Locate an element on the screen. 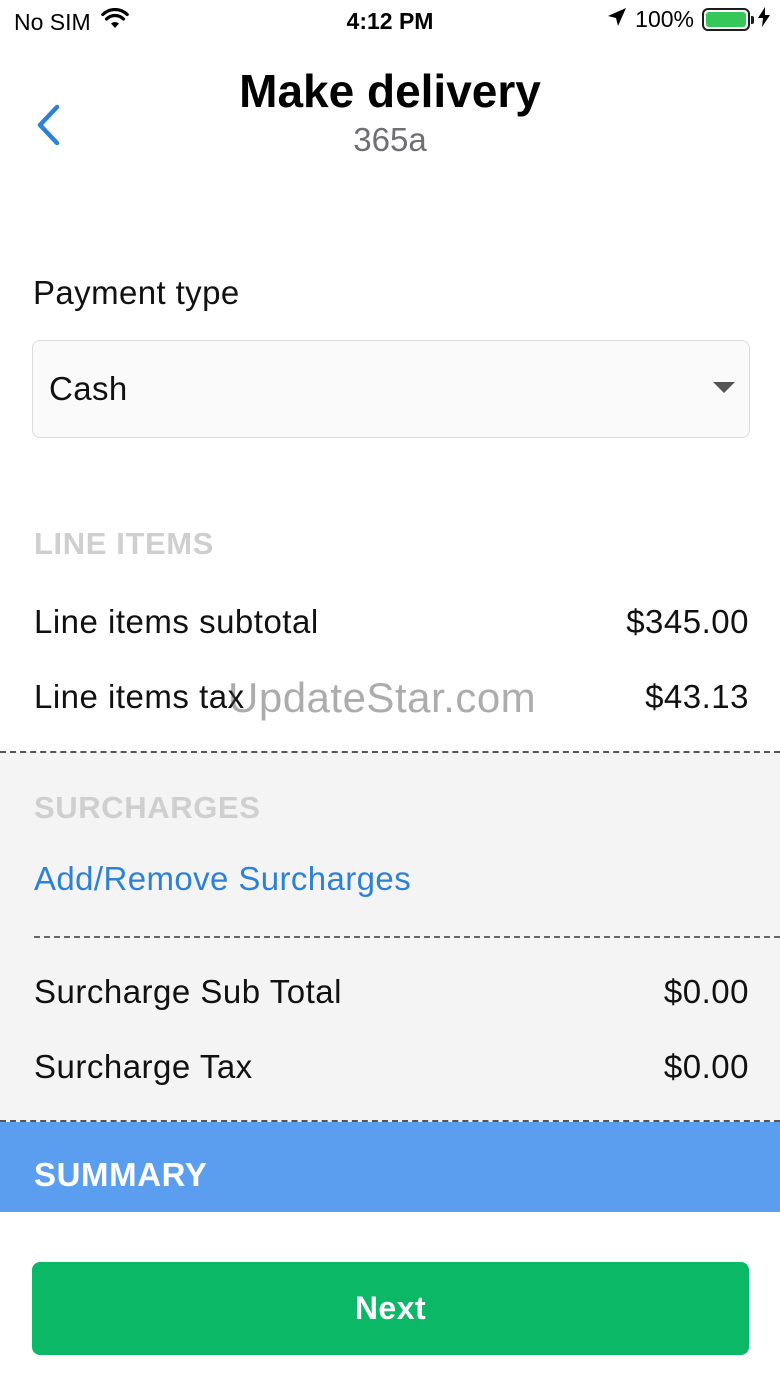  status-bar: No SIM 4:12 PM 100% is located at coordinates (390, 22).